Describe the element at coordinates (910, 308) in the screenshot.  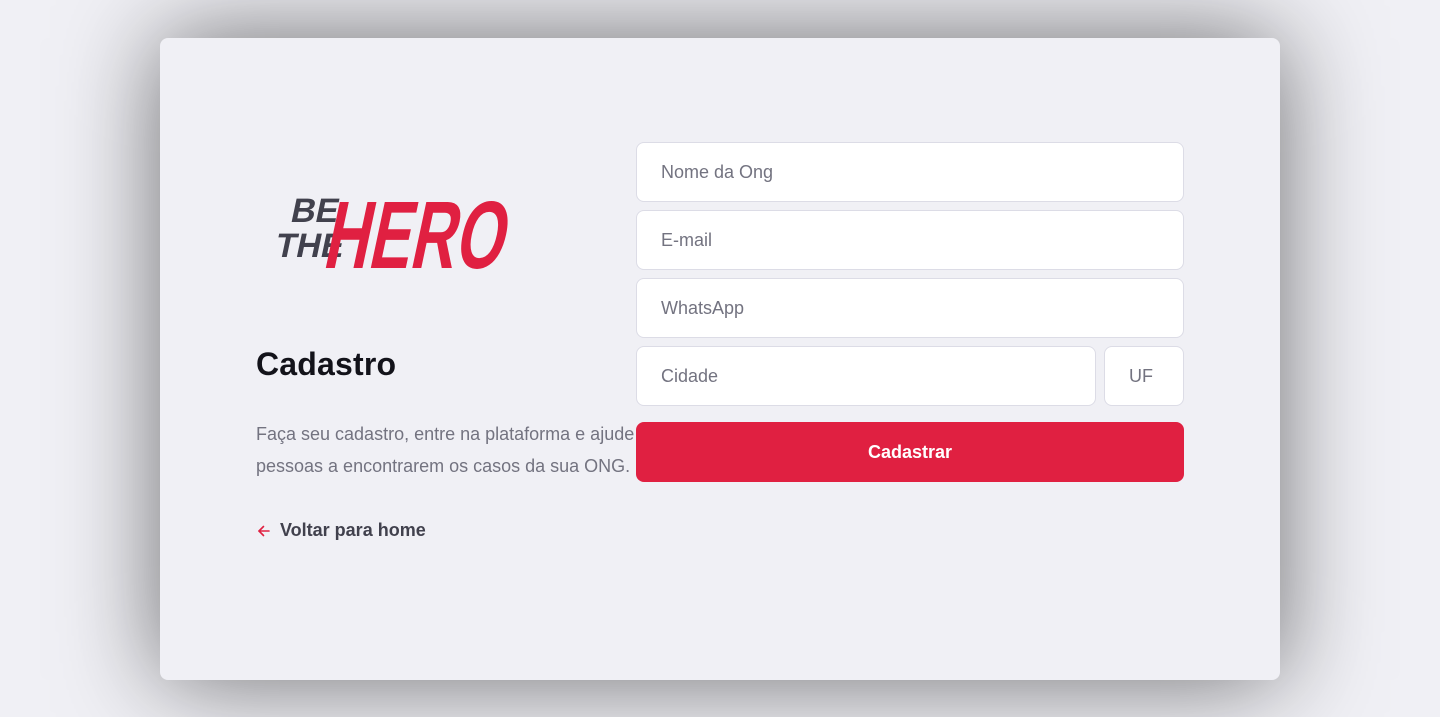
I see `whatsapp-input` at that location.